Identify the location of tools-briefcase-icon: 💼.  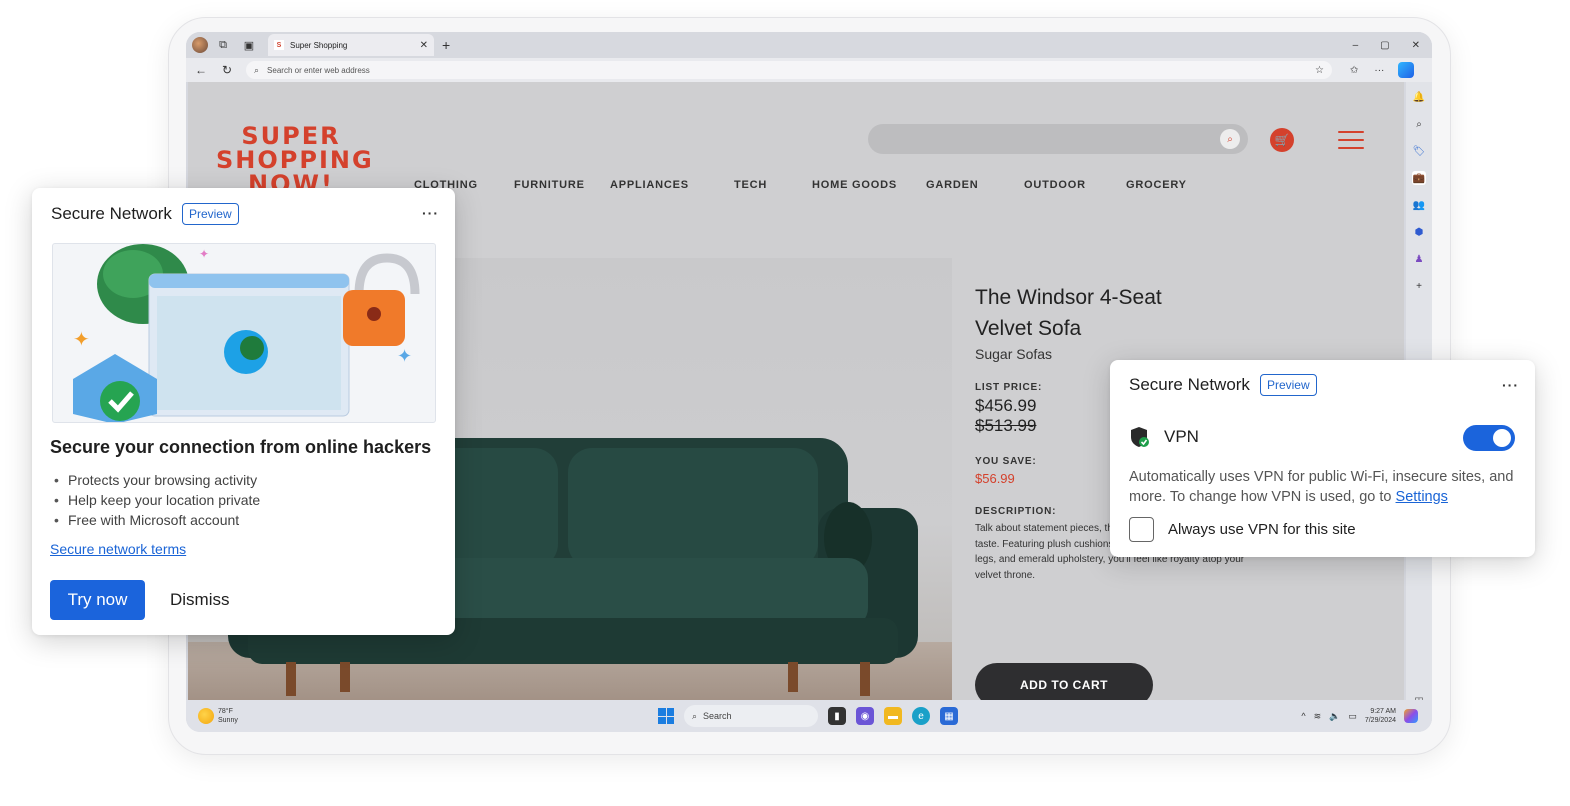
(1419, 178).